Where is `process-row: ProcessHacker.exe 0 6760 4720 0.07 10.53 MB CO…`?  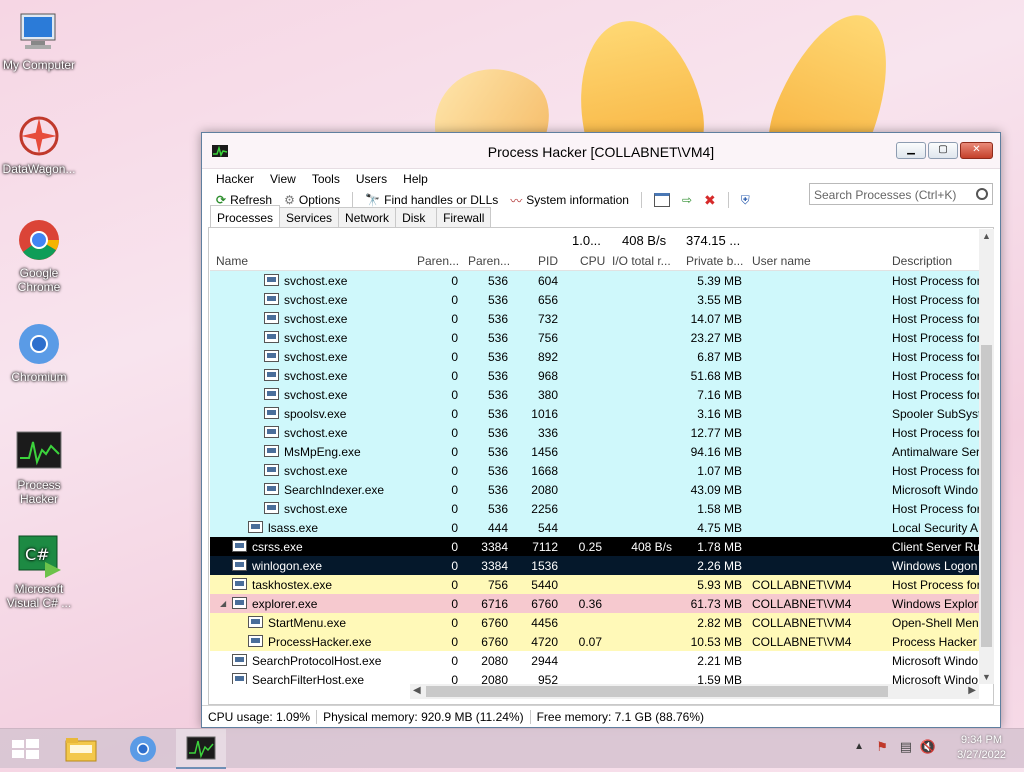
process-row: ProcessHacker.exe 0 6760 4720 0.07 10.53 MB CO… is located at coordinates (594, 641).